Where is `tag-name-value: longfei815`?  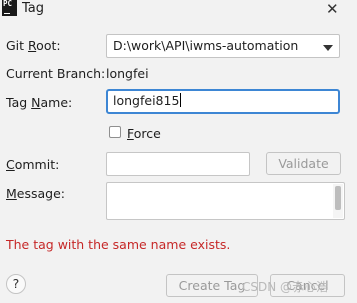
tag-name-value: longfei815 is located at coordinates (146, 100).